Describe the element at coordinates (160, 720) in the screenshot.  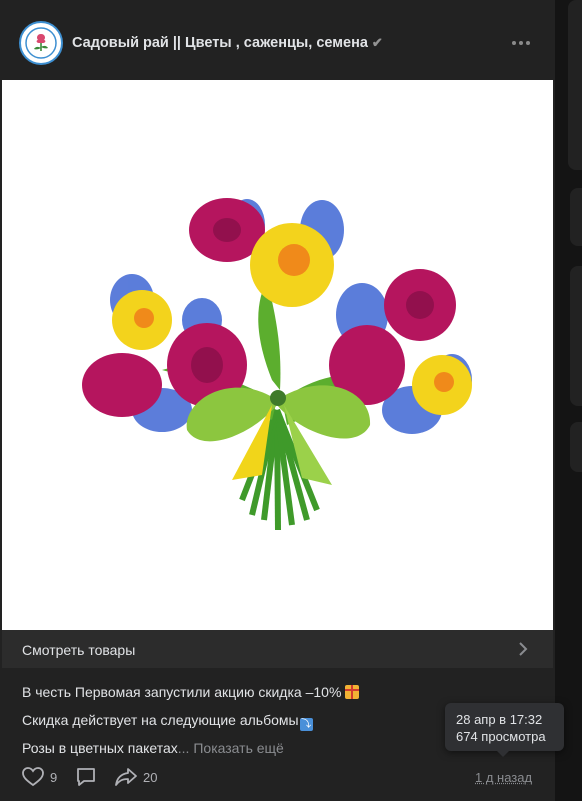
I see `post-text-2: Скидка действует на следующие альбомы` at that location.